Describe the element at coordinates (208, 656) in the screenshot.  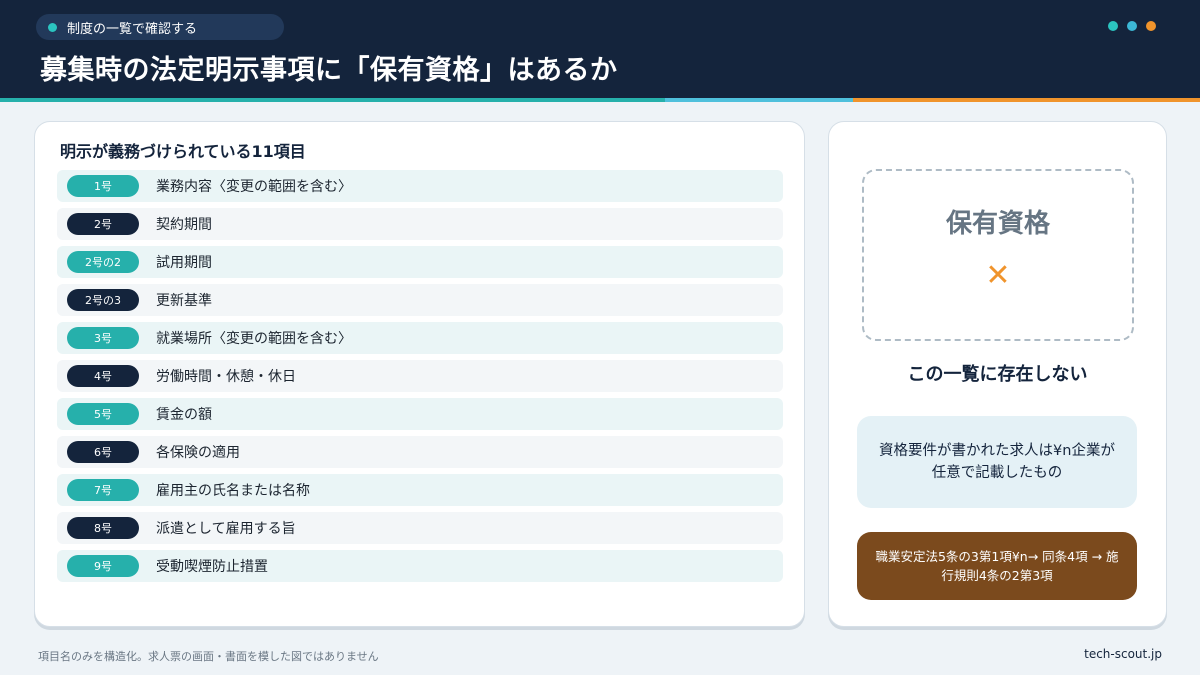
I see `footer-note: 項目名のみを構造化。求人票の画面・書面を模した図ではありません` at that location.